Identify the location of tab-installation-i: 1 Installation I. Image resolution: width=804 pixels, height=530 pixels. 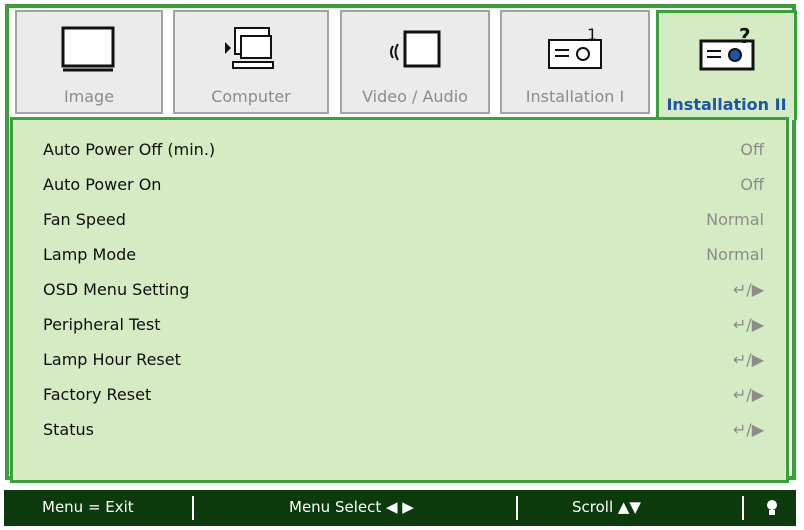
(575, 62).